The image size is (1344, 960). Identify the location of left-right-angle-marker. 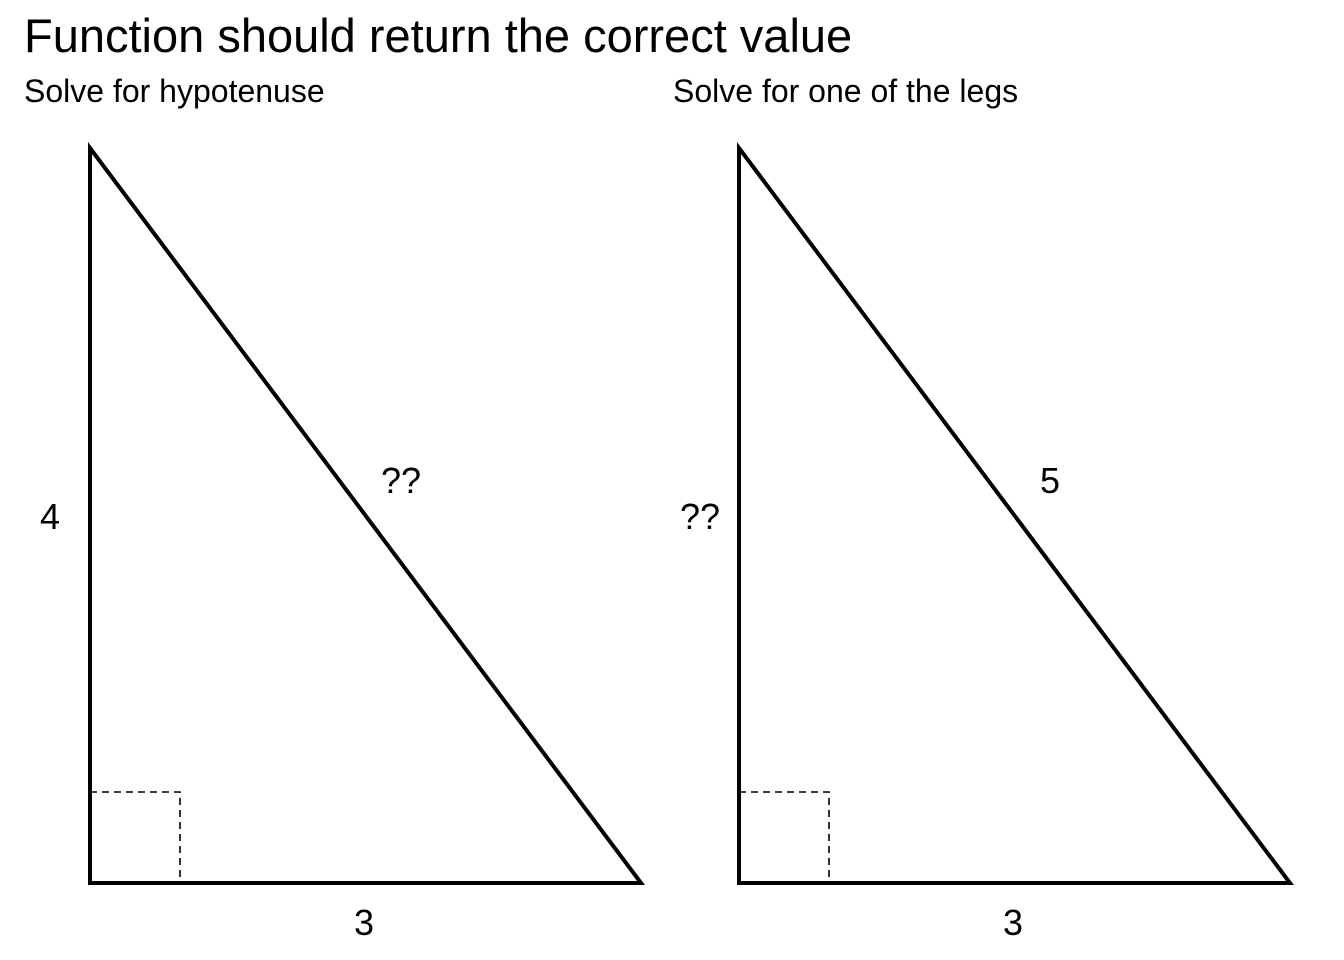
(135, 837).